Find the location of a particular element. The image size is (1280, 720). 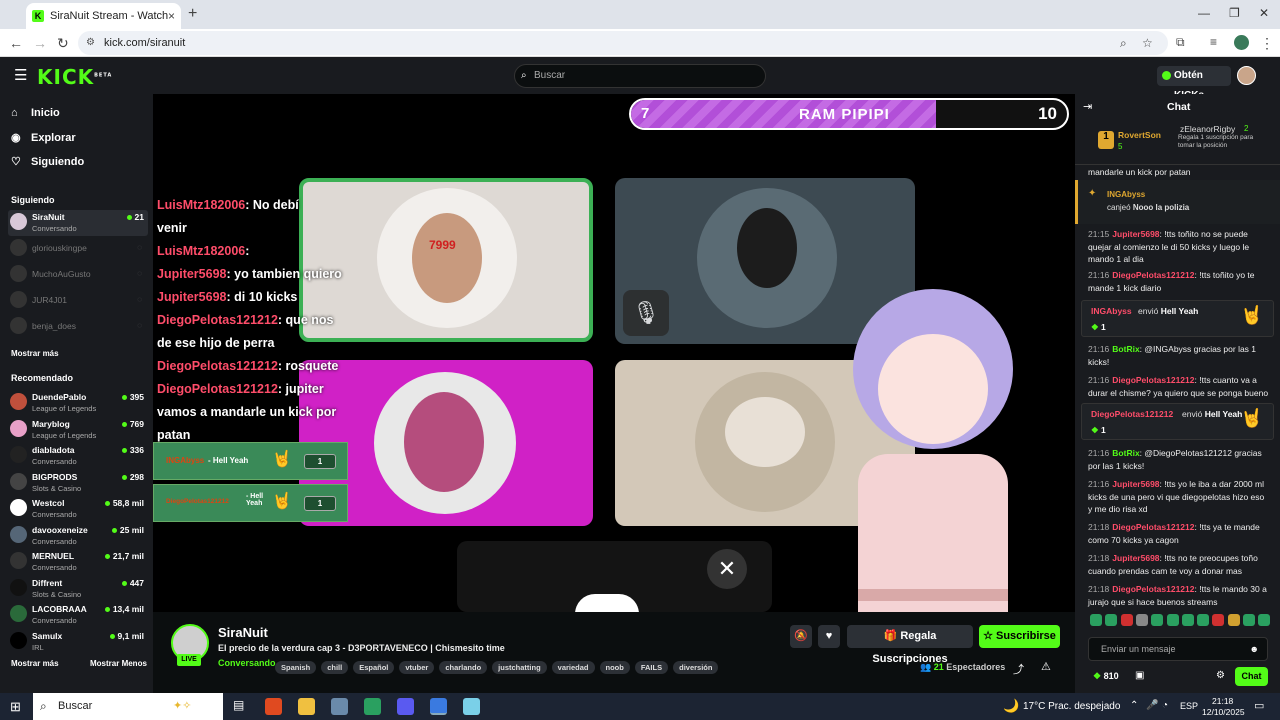

kick-logo: KICKBETA is located at coordinates (74, 77).